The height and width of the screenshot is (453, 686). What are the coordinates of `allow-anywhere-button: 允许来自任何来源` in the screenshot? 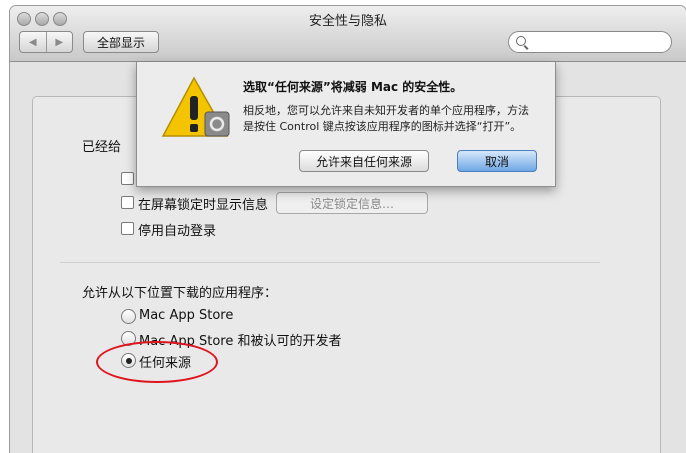 It's located at (364, 161).